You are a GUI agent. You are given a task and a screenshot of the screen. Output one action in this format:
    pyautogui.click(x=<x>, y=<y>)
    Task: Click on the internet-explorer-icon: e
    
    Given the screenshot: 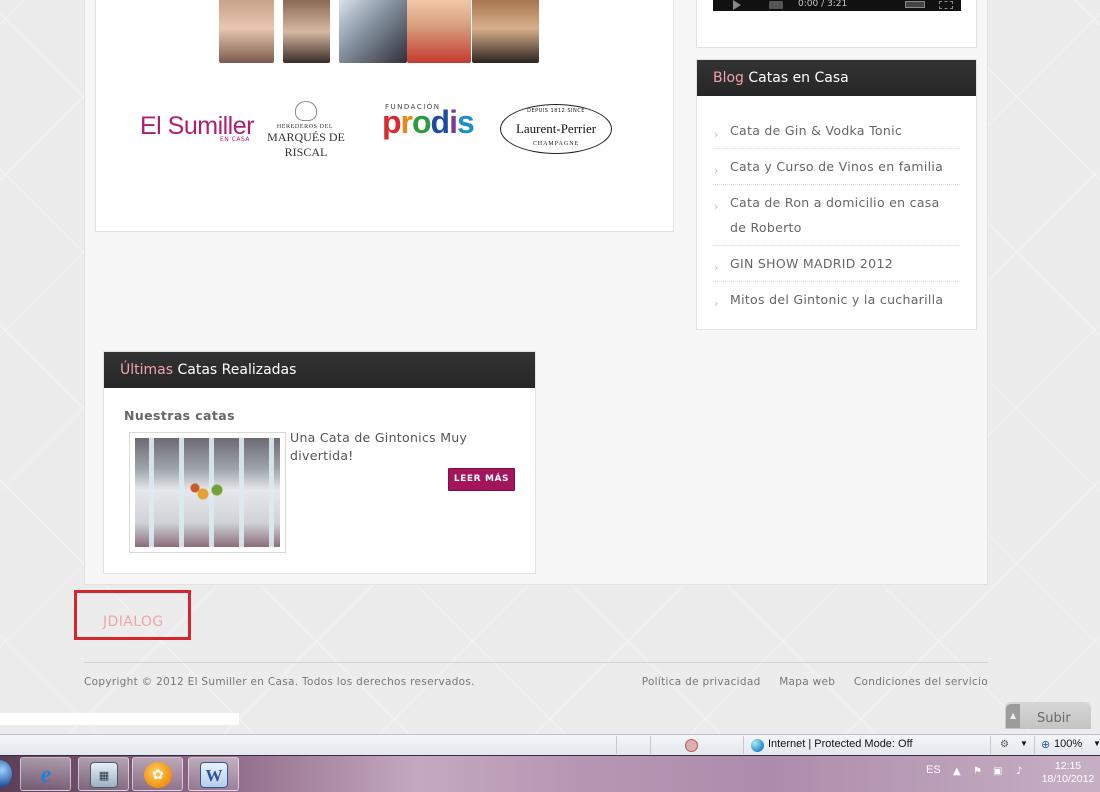 What is the action you would take?
    pyautogui.click(x=46, y=775)
    